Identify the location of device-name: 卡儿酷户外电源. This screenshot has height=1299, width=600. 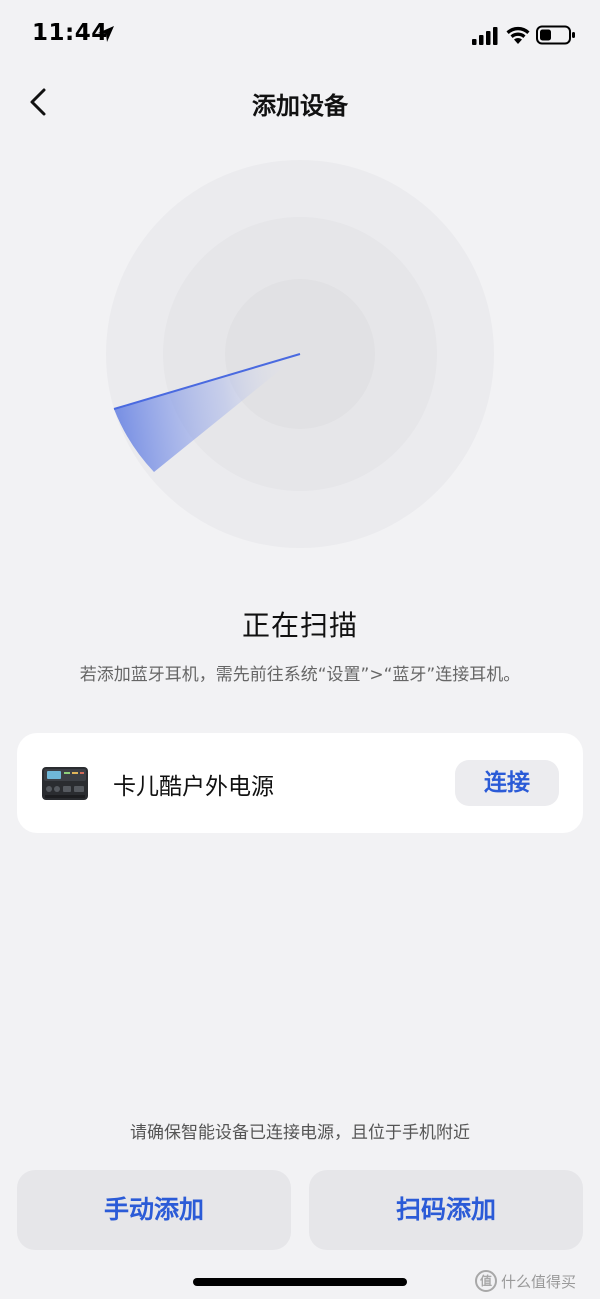
(193, 787).